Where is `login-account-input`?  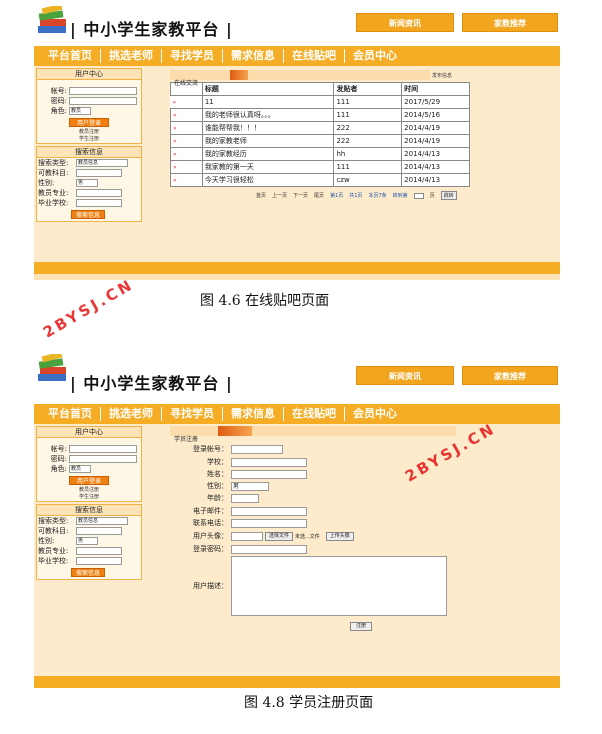
login-account-input is located at coordinates (257, 449).